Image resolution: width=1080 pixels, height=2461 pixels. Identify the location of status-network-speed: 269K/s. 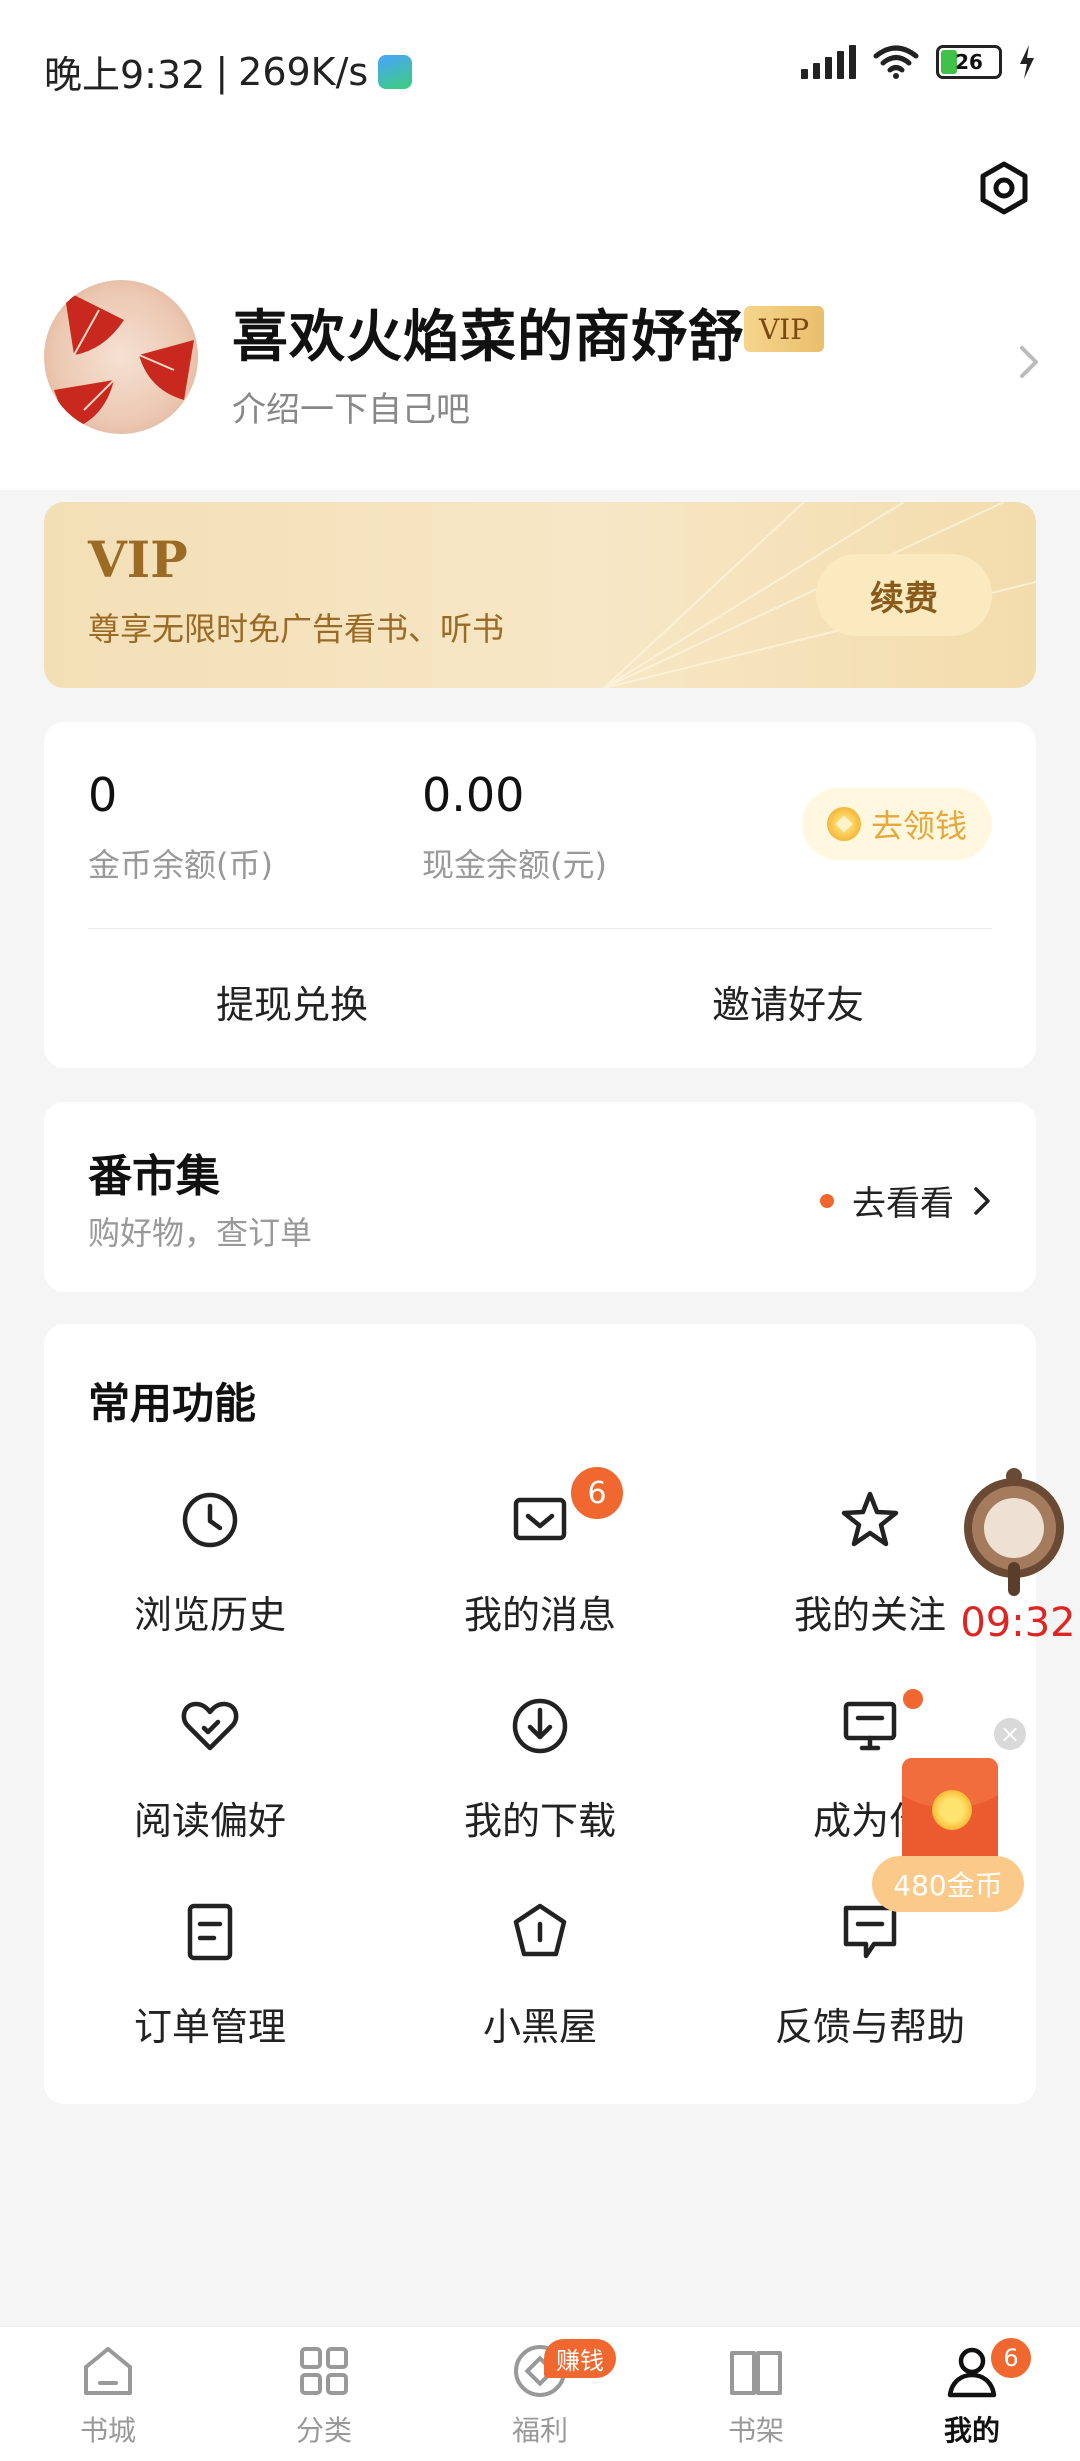
(303, 71).